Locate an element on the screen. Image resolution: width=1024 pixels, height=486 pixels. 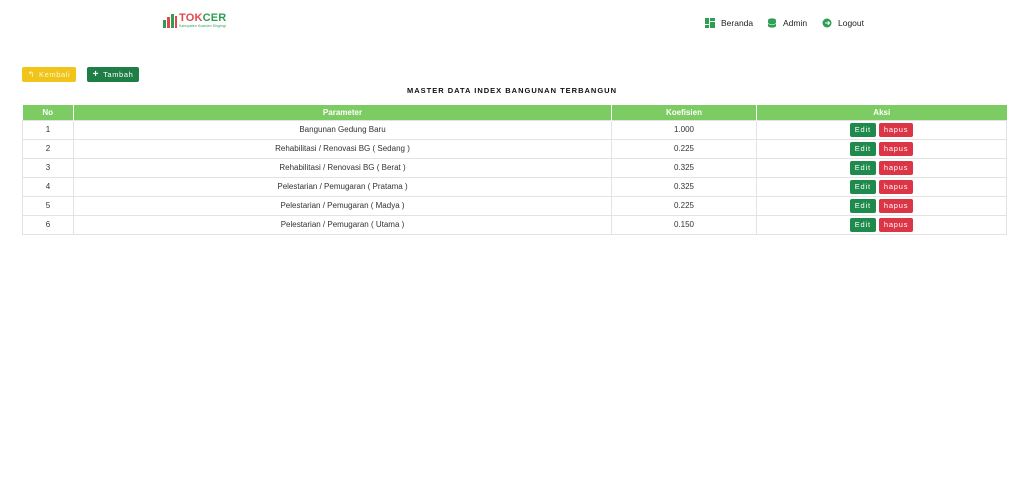
cell-no: 4 is located at coordinates (48, 186).